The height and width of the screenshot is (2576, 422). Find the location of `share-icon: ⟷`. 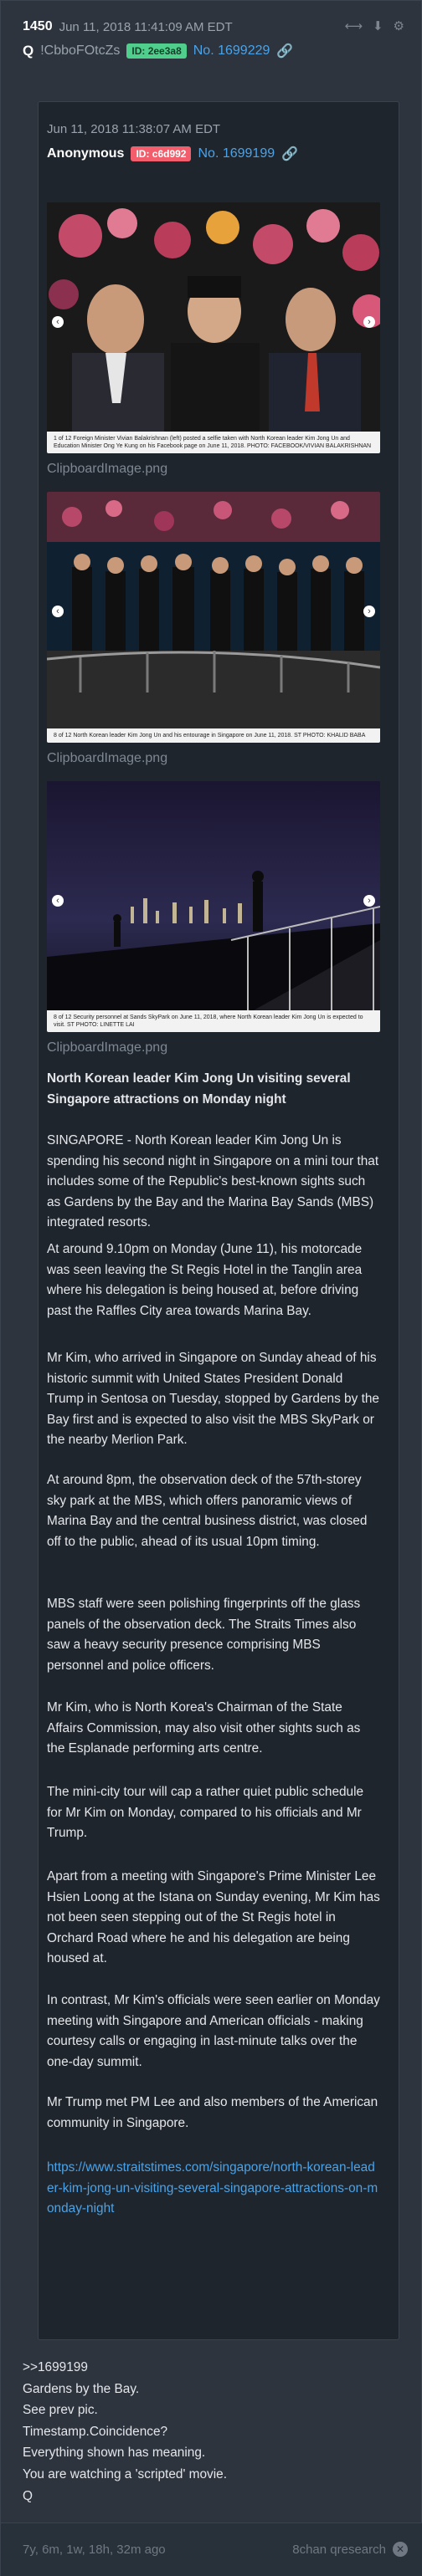

share-icon: ⟷ is located at coordinates (353, 26).